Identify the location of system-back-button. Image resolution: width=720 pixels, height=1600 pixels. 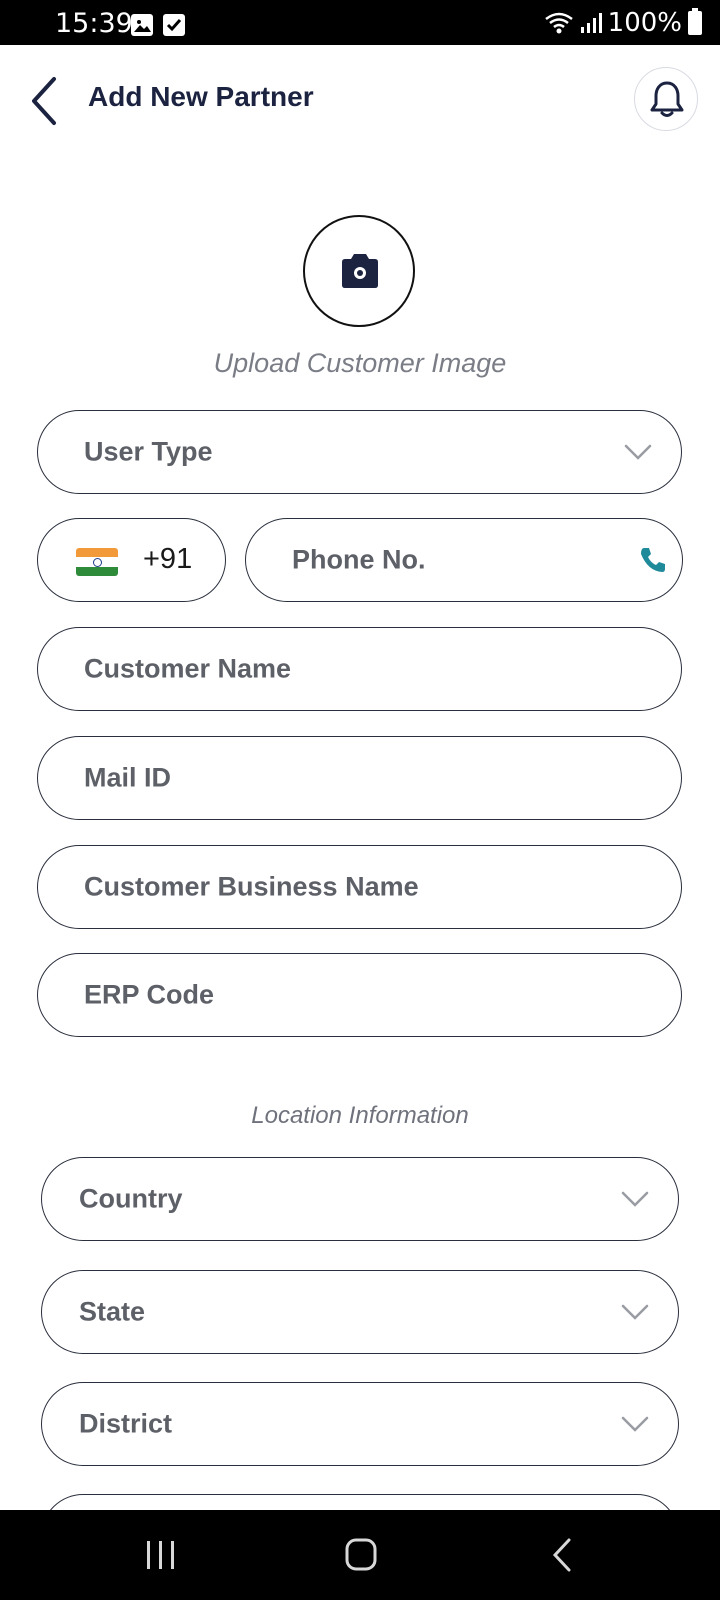
(563, 1555).